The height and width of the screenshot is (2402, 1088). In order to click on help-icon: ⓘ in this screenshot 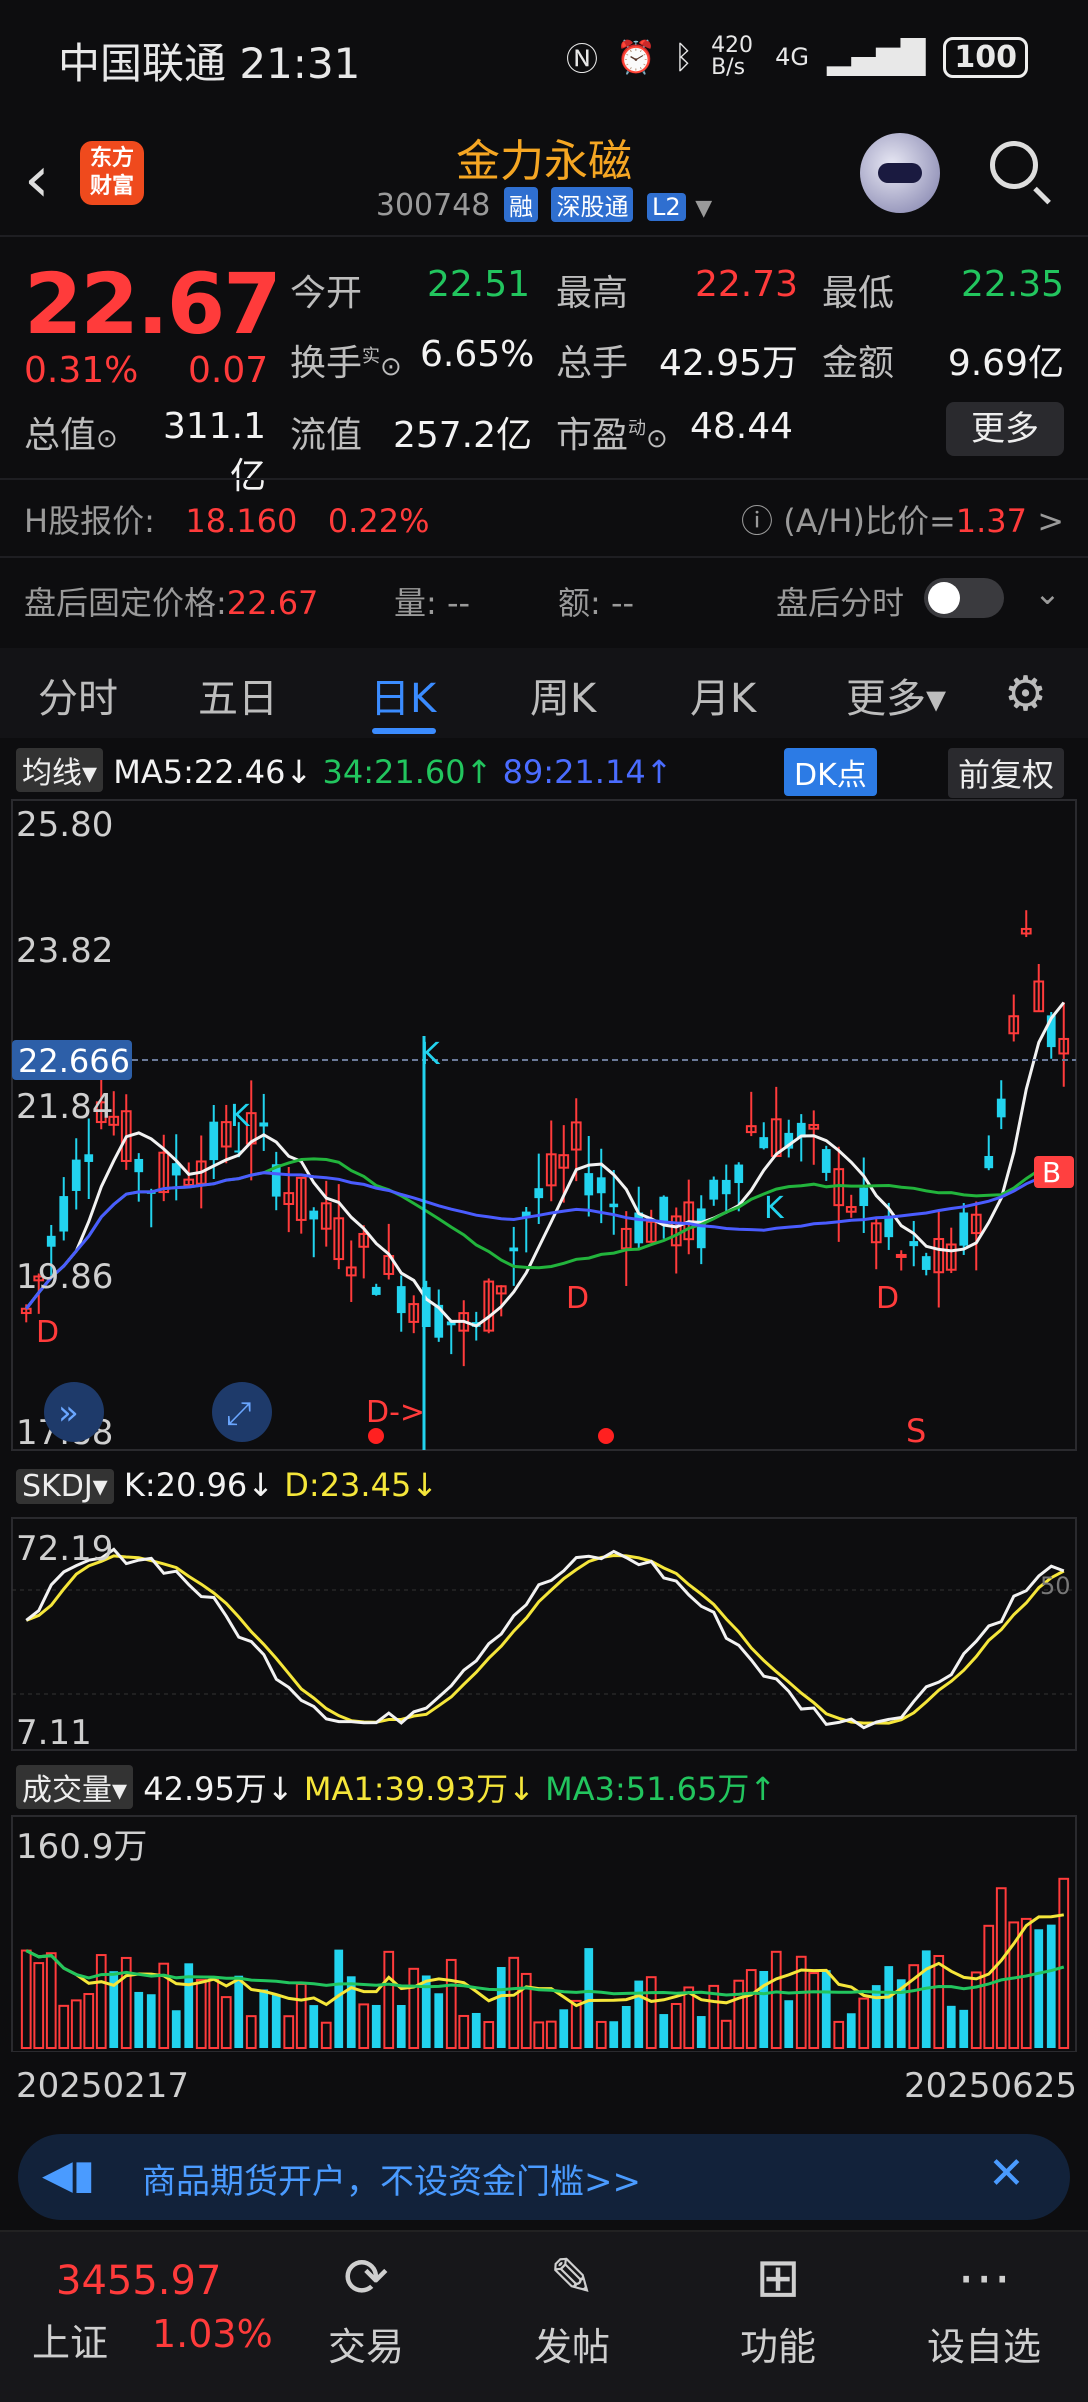, I will do `click(757, 521)`.